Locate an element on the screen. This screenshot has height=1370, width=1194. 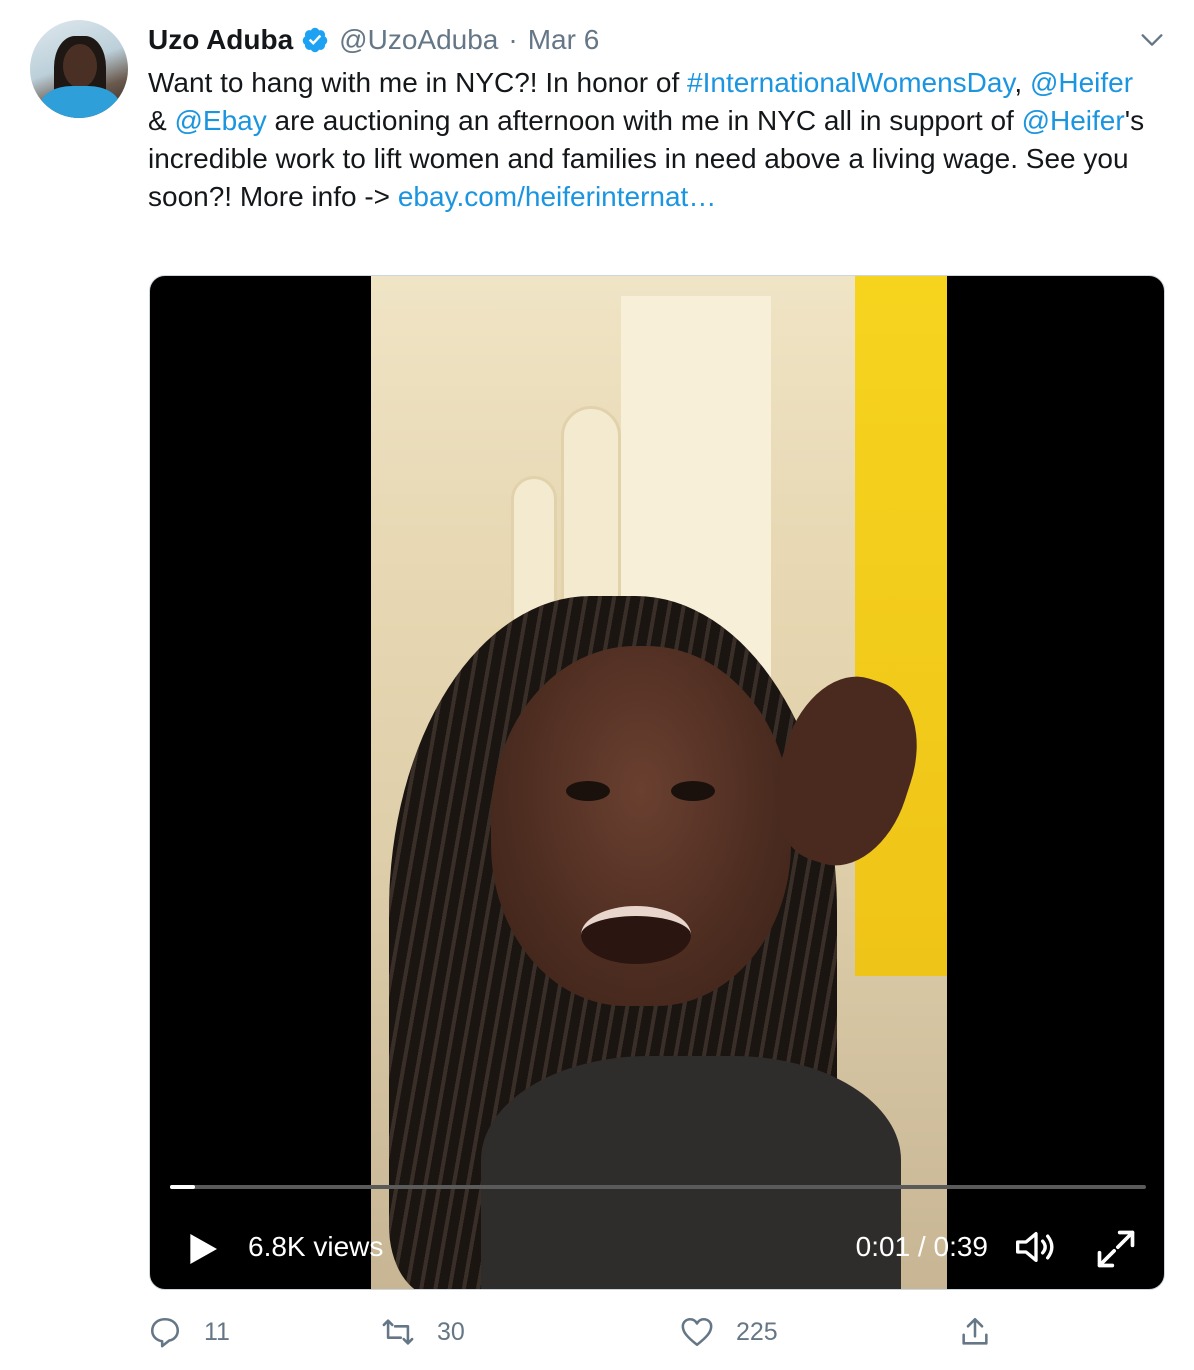
retweet-action: 30 is located at coordinates (423, 1332).